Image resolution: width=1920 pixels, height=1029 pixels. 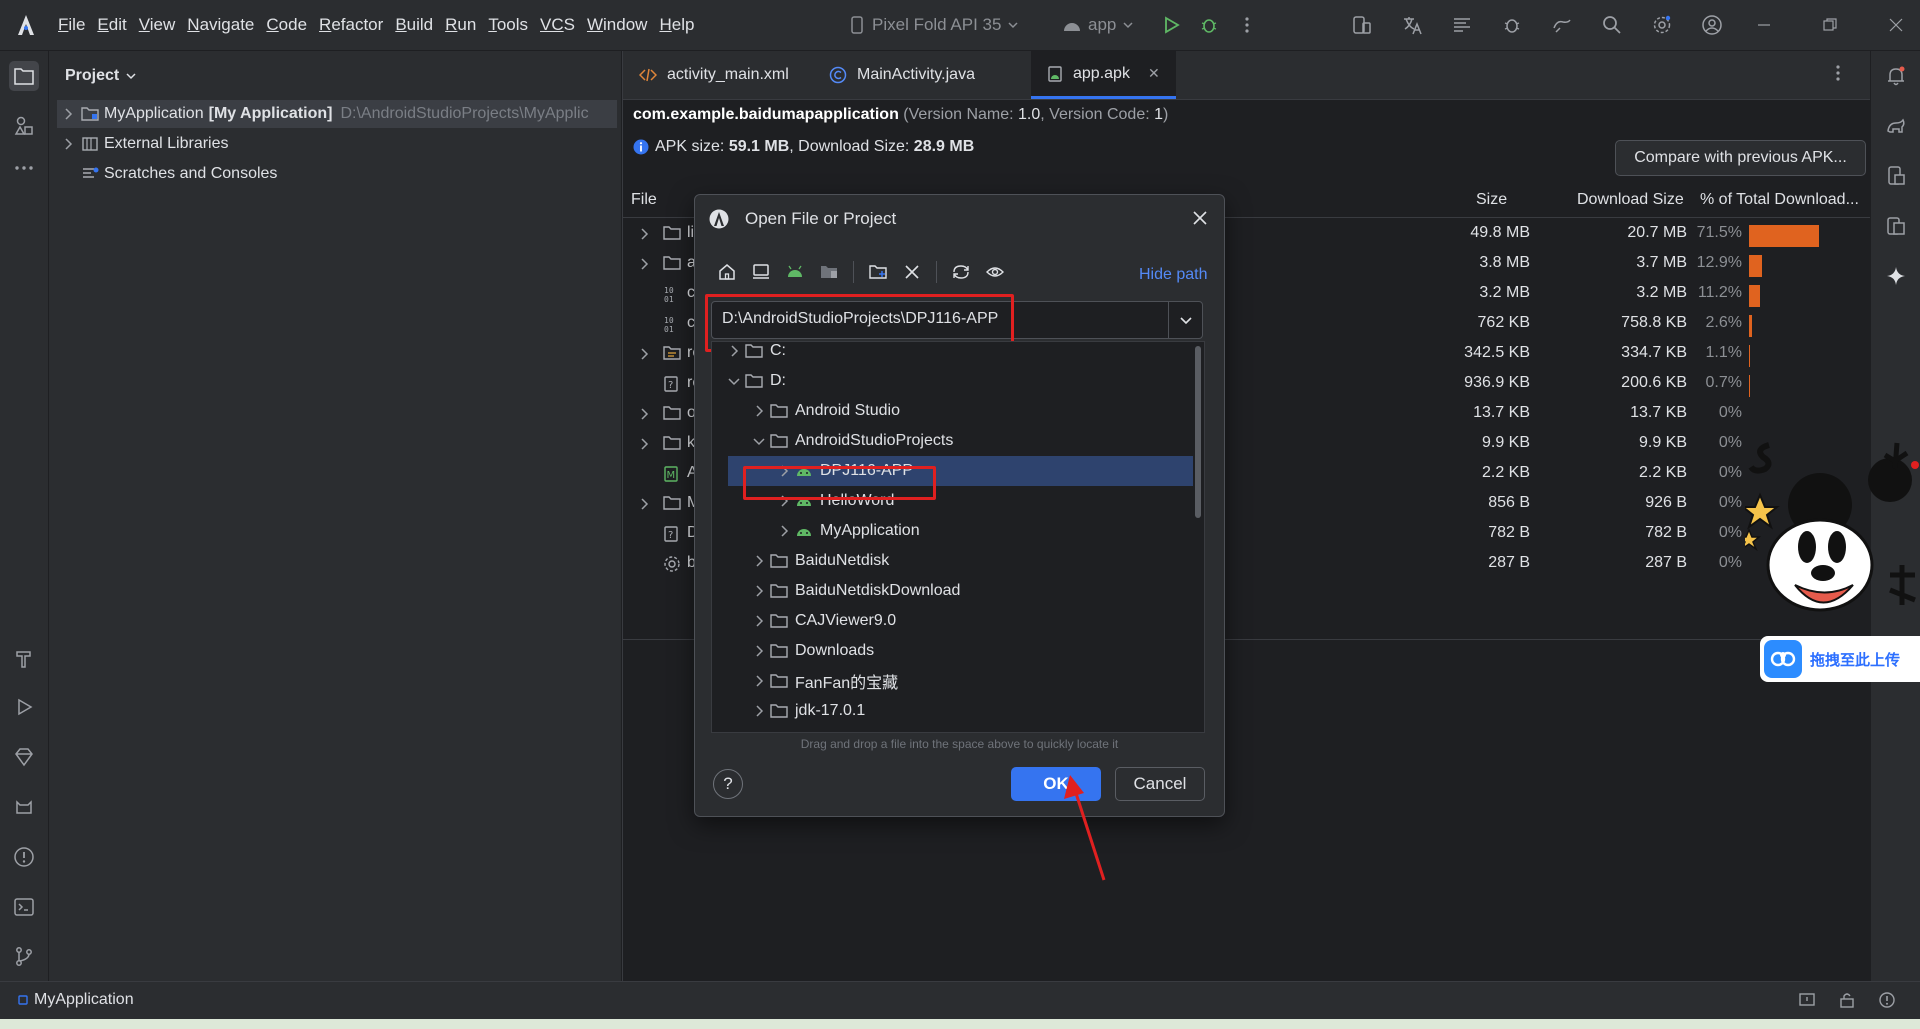 What do you see at coordinates (902, 75) in the screenshot?
I see `editor-tab: MainActivity.java` at bounding box center [902, 75].